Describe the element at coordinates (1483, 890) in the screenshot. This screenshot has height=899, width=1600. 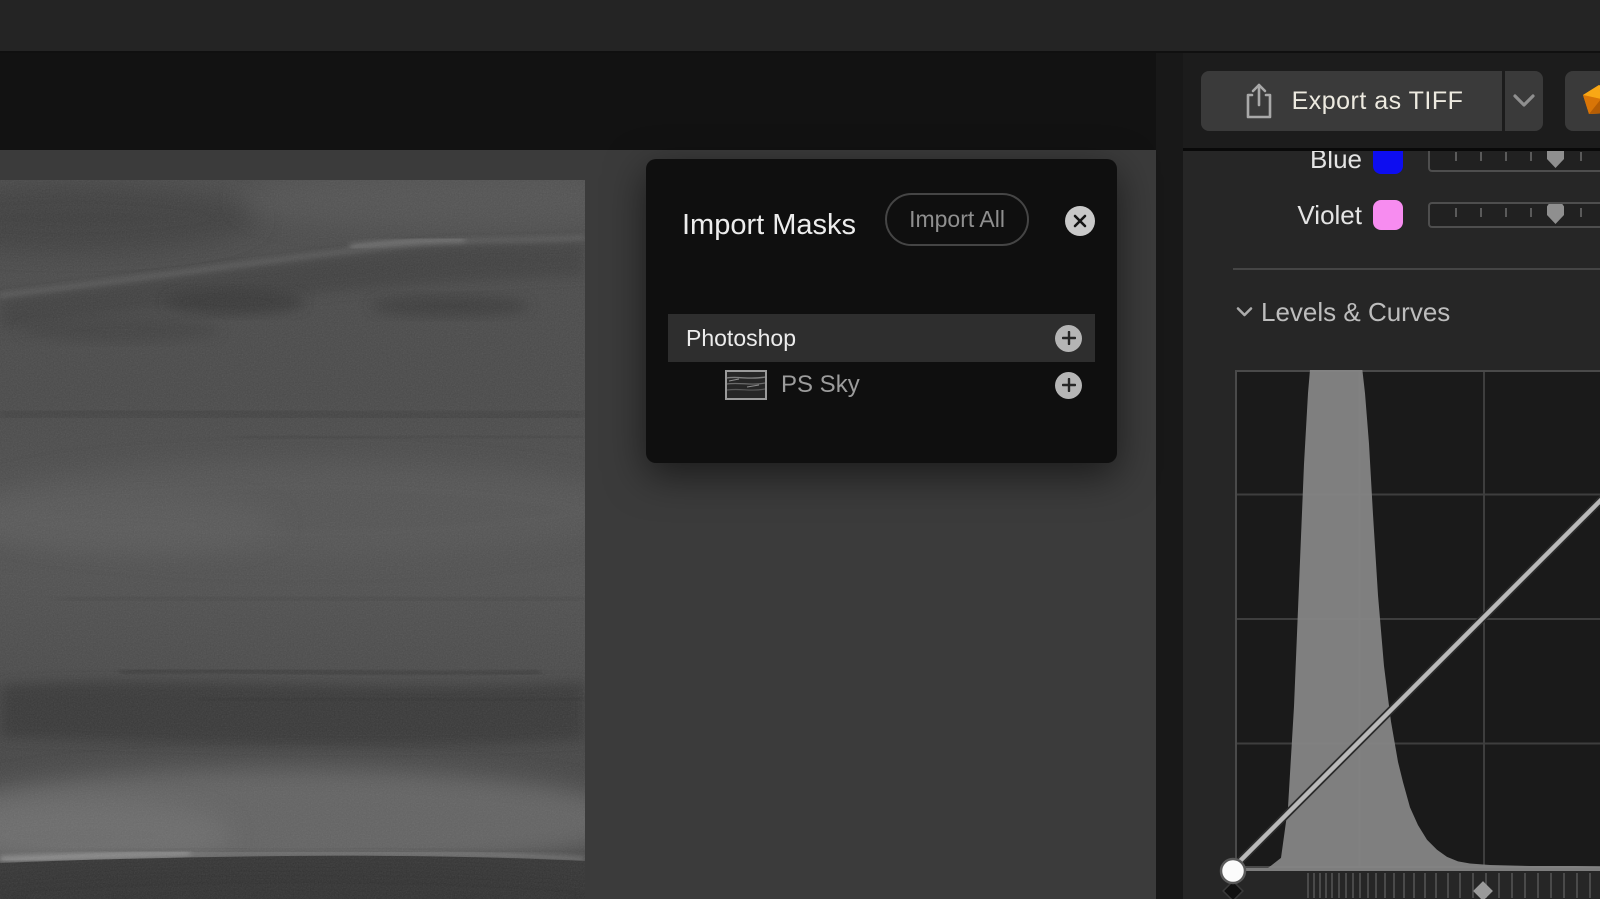
I see `levels-handle` at that location.